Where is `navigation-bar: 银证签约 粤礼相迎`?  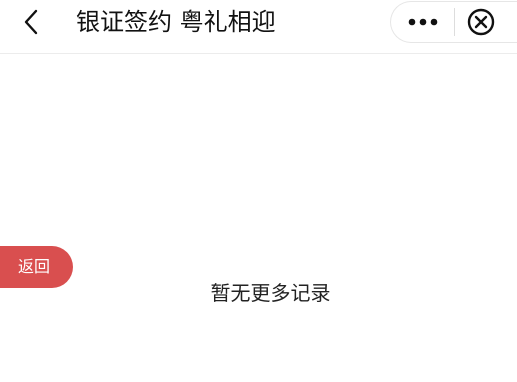 navigation-bar: 银证签约 粤礼相迎 is located at coordinates (258, 27).